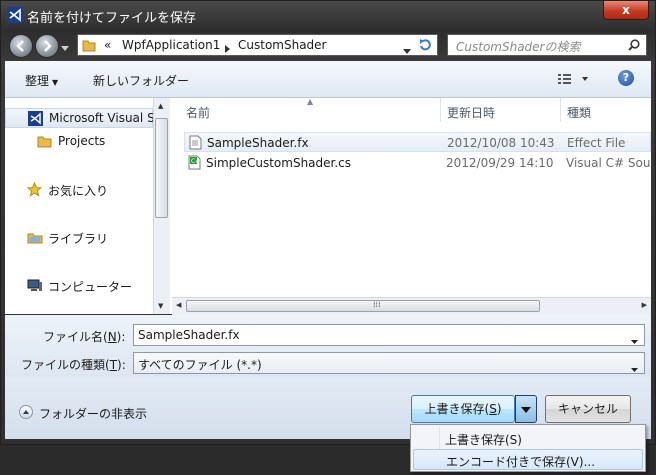 Image resolution: width=656 pixels, height=475 pixels. Describe the element at coordinates (55, 82) in the screenshot. I see `chevron-down-icon: ▼` at that location.